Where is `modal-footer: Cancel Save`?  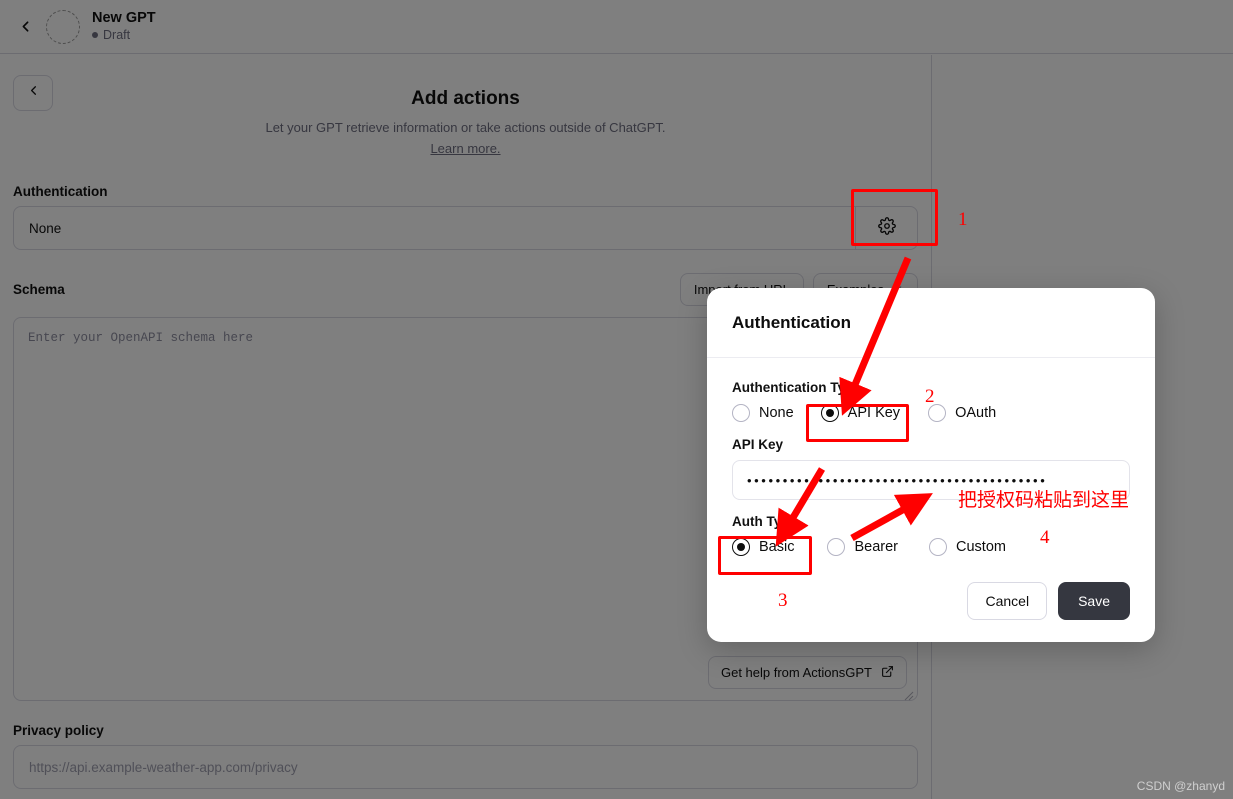 modal-footer: Cancel Save is located at coordinates (931, 612).